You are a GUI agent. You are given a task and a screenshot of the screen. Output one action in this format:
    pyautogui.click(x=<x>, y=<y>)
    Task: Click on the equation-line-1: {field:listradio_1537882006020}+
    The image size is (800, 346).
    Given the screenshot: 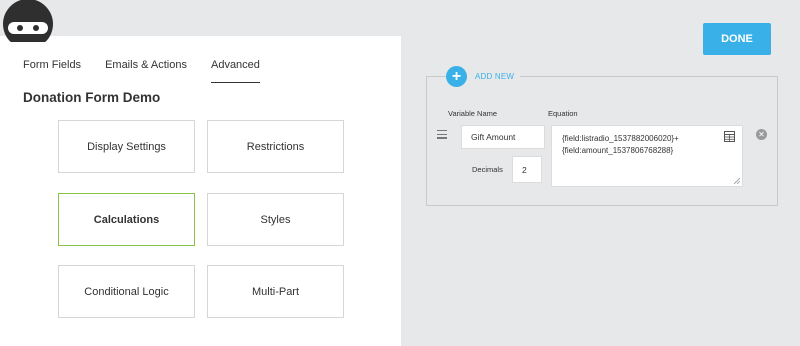 What is the action you would take?
    pyautogui.click(x=620, y=138)
    